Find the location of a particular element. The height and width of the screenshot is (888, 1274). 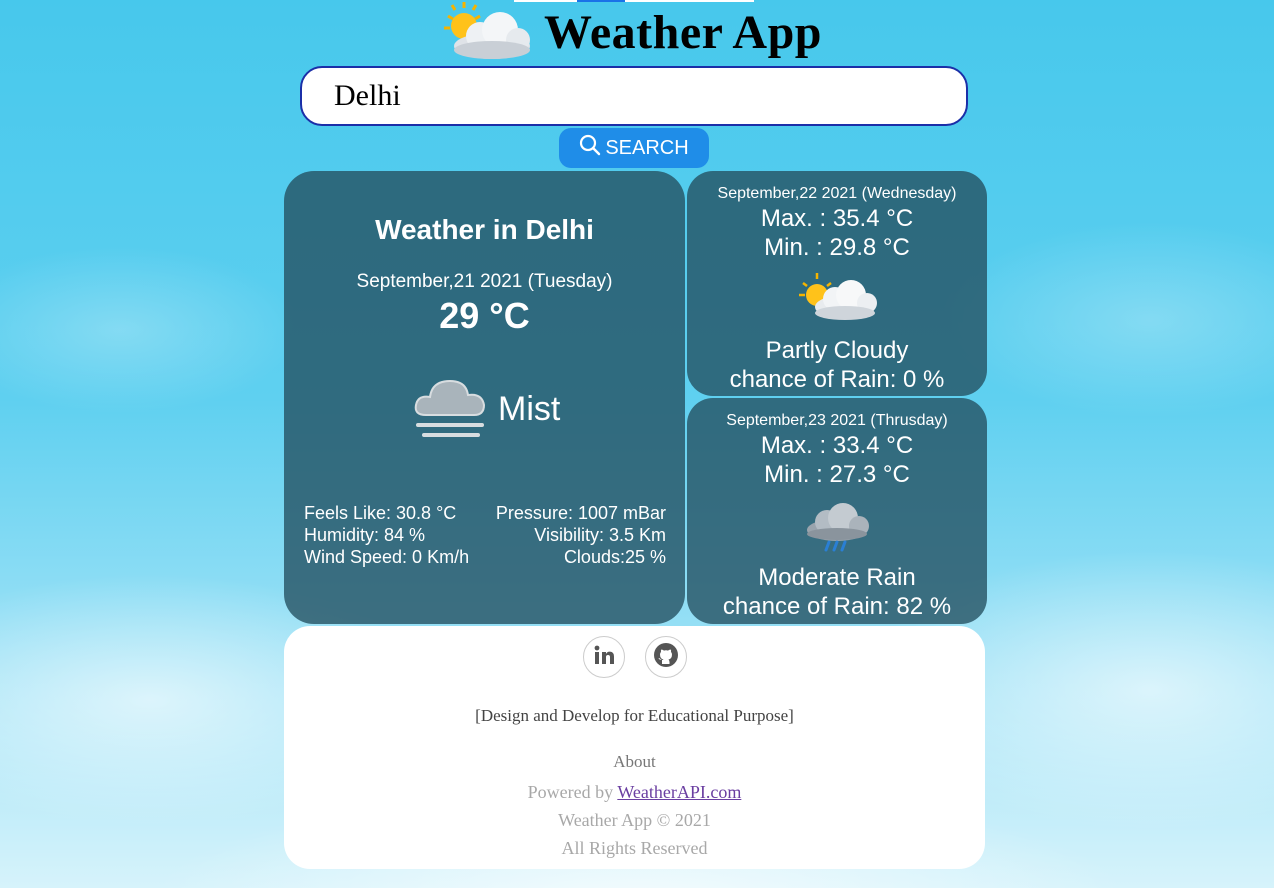

about-link: About is located at coordinates (634, 762).